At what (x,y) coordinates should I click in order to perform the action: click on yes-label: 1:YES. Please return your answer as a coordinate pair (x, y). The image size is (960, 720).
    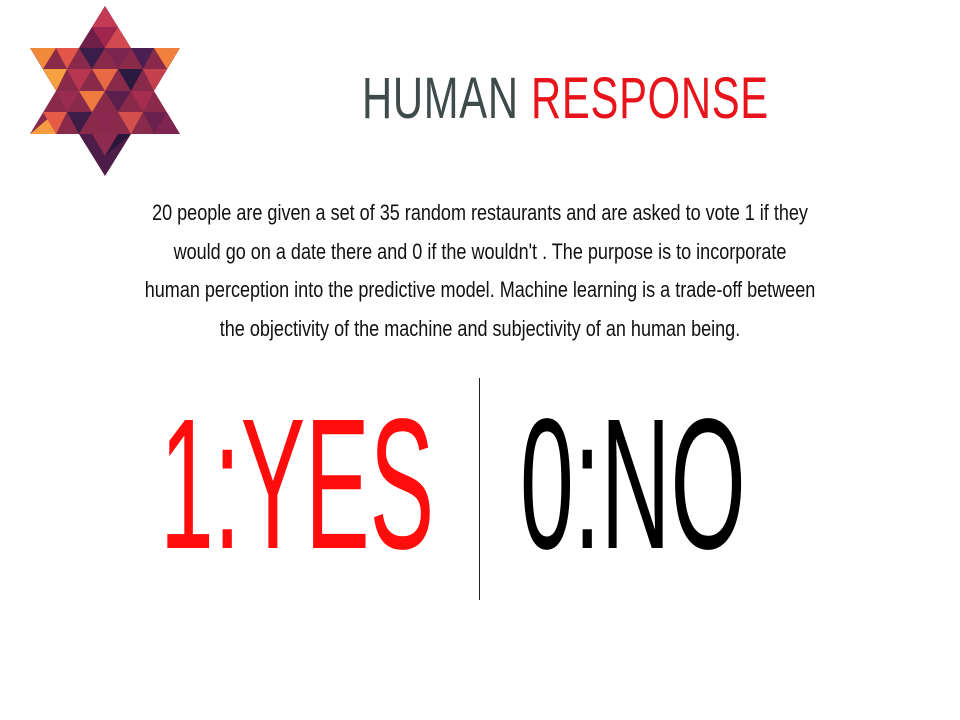
    Looking at the image, I should click on (297, 484).